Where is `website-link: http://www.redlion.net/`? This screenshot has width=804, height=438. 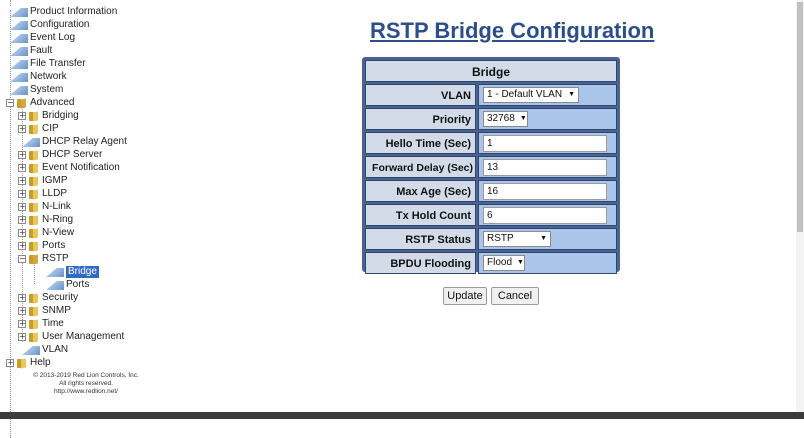 website-link: http://www.redlion.net/ is located at coordinates (86, 392).